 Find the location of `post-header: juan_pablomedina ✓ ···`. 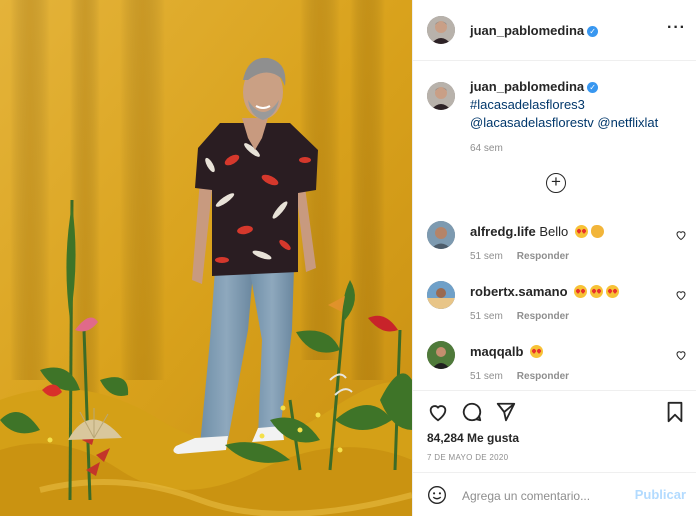

post-header: juan_pablomedina ✓ ··· is located at coordinates (554, 30).